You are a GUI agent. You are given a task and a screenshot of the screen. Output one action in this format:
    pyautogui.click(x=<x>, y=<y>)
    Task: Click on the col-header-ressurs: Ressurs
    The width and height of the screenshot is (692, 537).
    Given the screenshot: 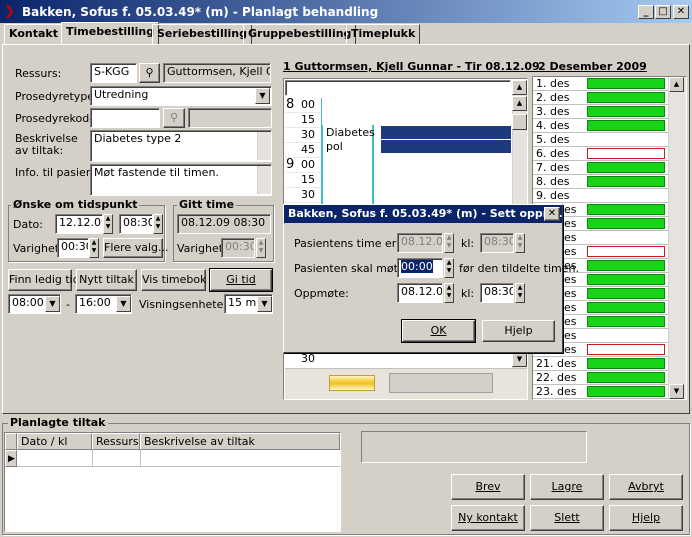 What is the action you would take?
    pyautogui.click(x=116, y=441)
    